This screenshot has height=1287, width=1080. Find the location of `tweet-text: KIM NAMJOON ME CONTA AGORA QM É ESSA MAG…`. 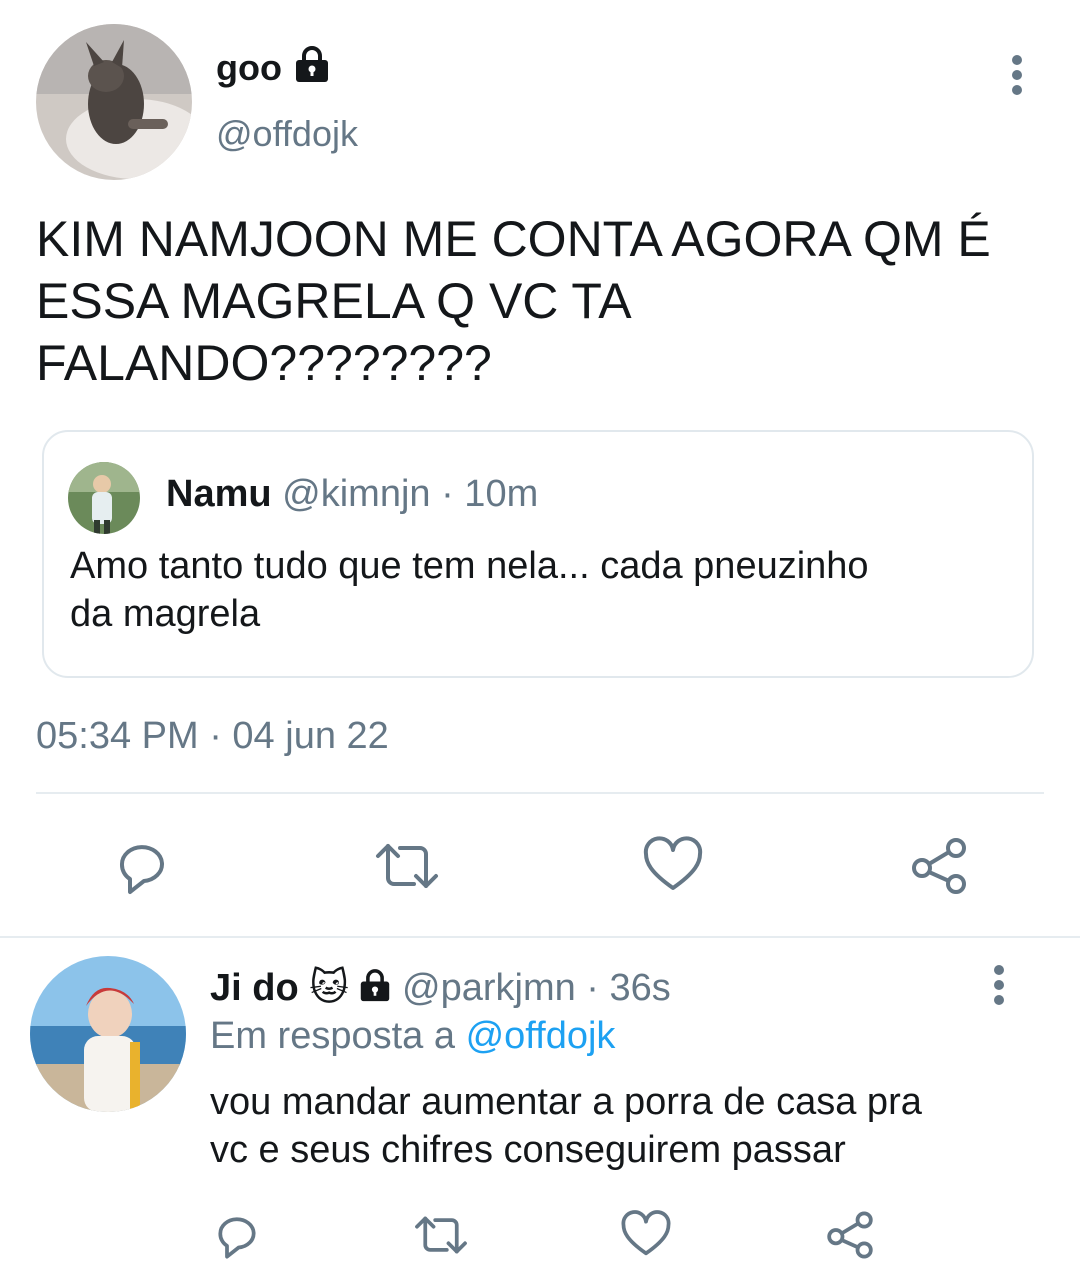

tweet-text: KIM NAMJOON ME CONTA AGORA QM É ESSA MAG… is located at coordinates (513, 301).